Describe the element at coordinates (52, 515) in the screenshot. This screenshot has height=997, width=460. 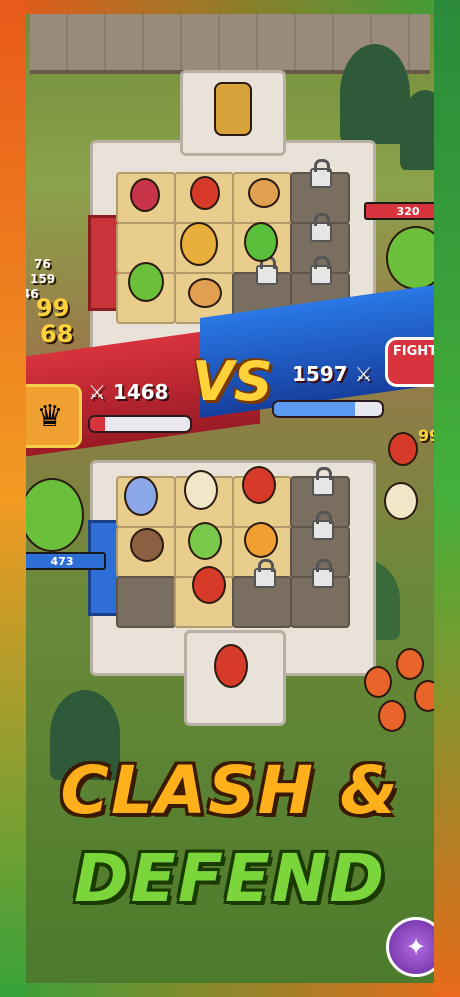
I see `ally-cactus-brute` at that location.